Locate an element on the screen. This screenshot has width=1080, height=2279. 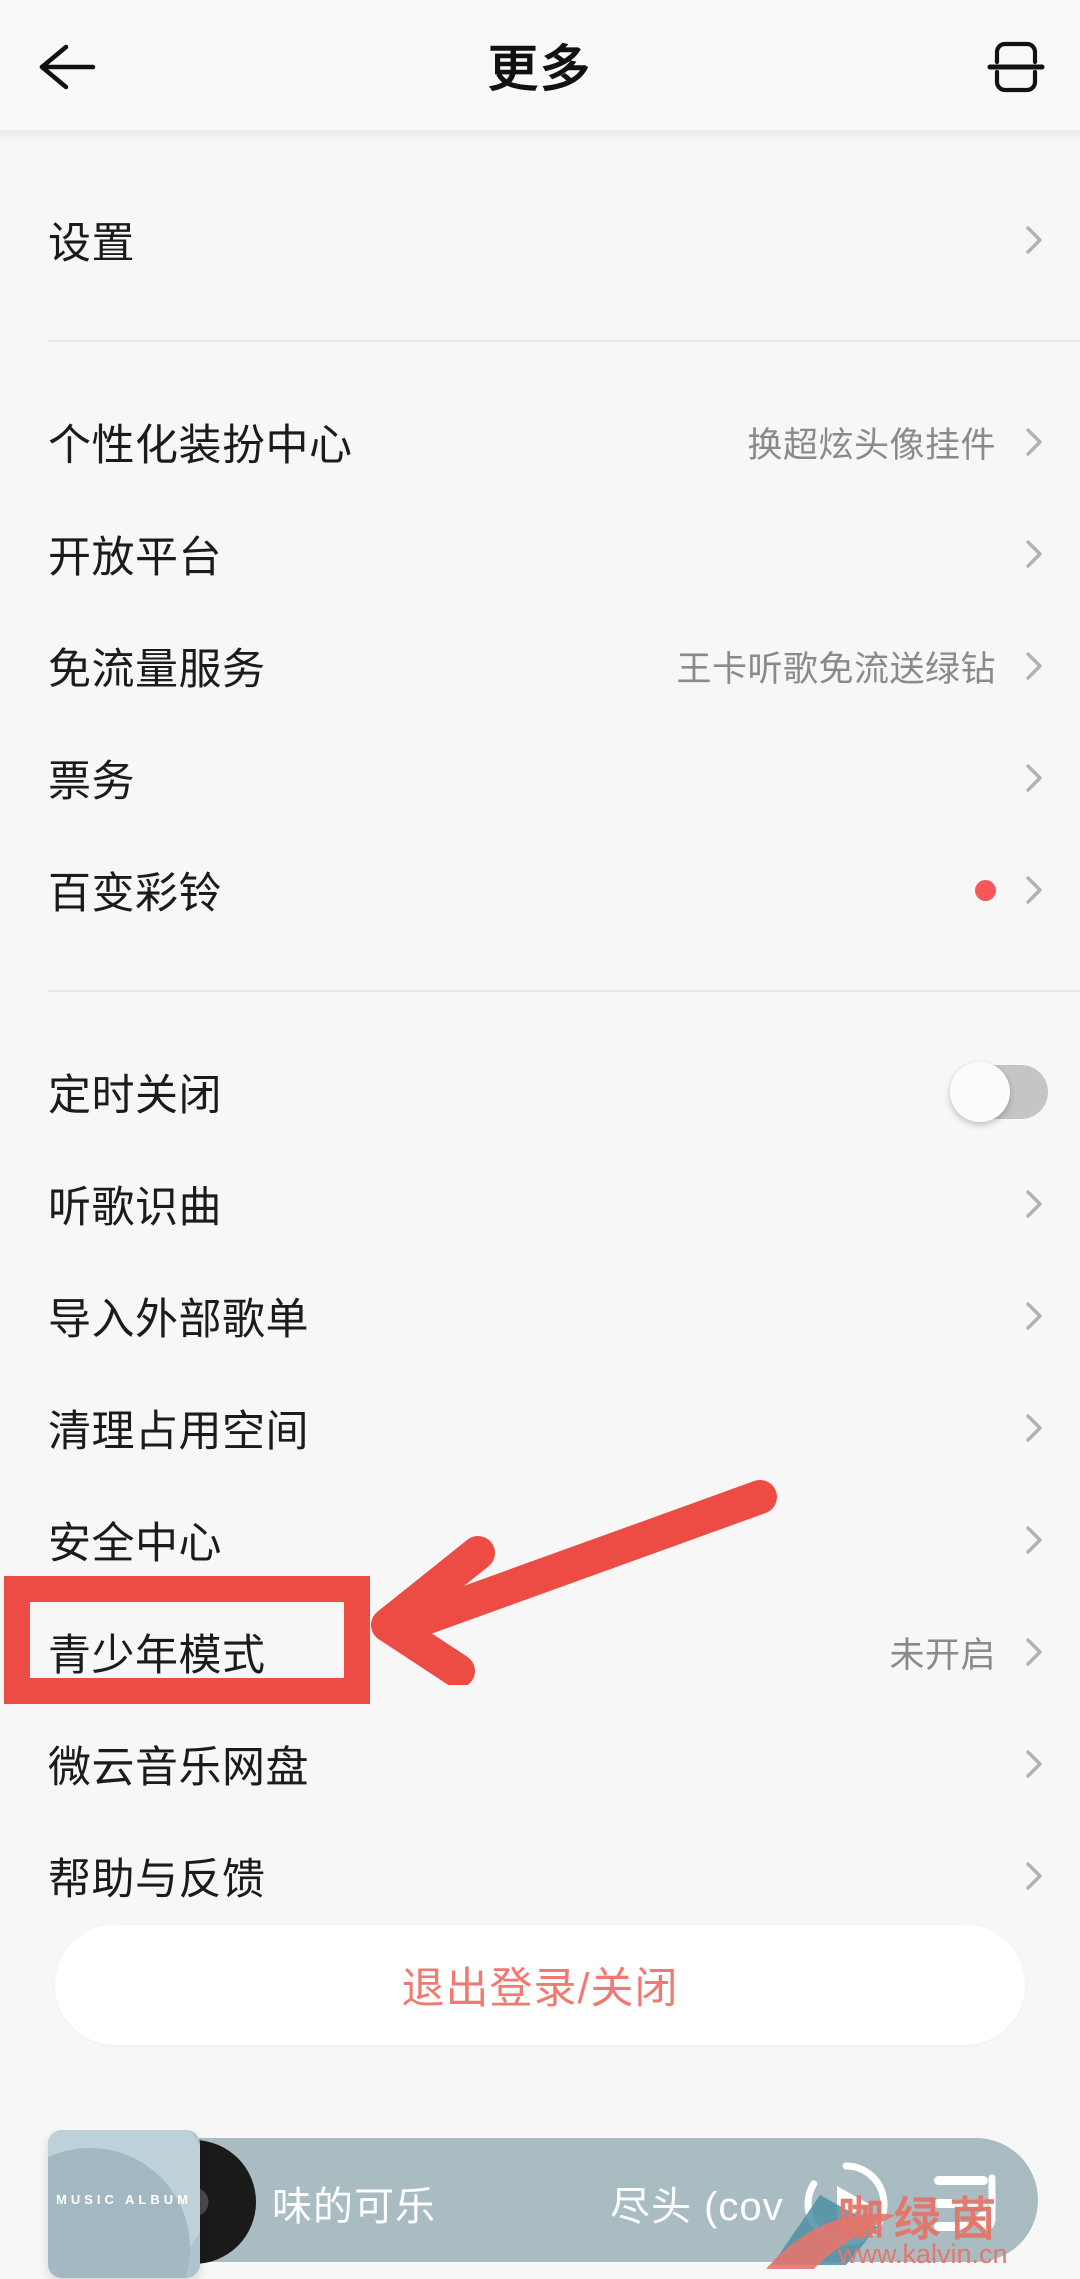
album-art-caption: MUSIC ALBUM is located at coordinates (124, 2199).